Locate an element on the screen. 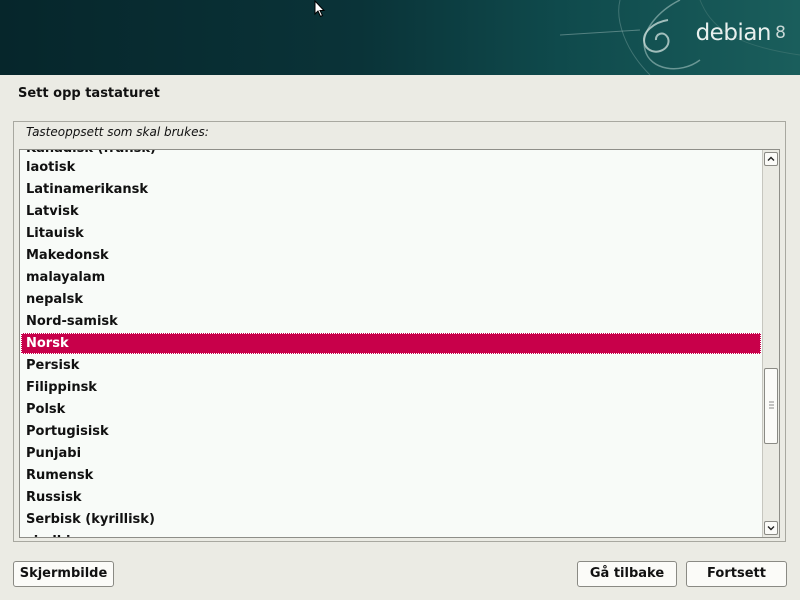  list-item: nepalsk is located at coordinates (391, 299).